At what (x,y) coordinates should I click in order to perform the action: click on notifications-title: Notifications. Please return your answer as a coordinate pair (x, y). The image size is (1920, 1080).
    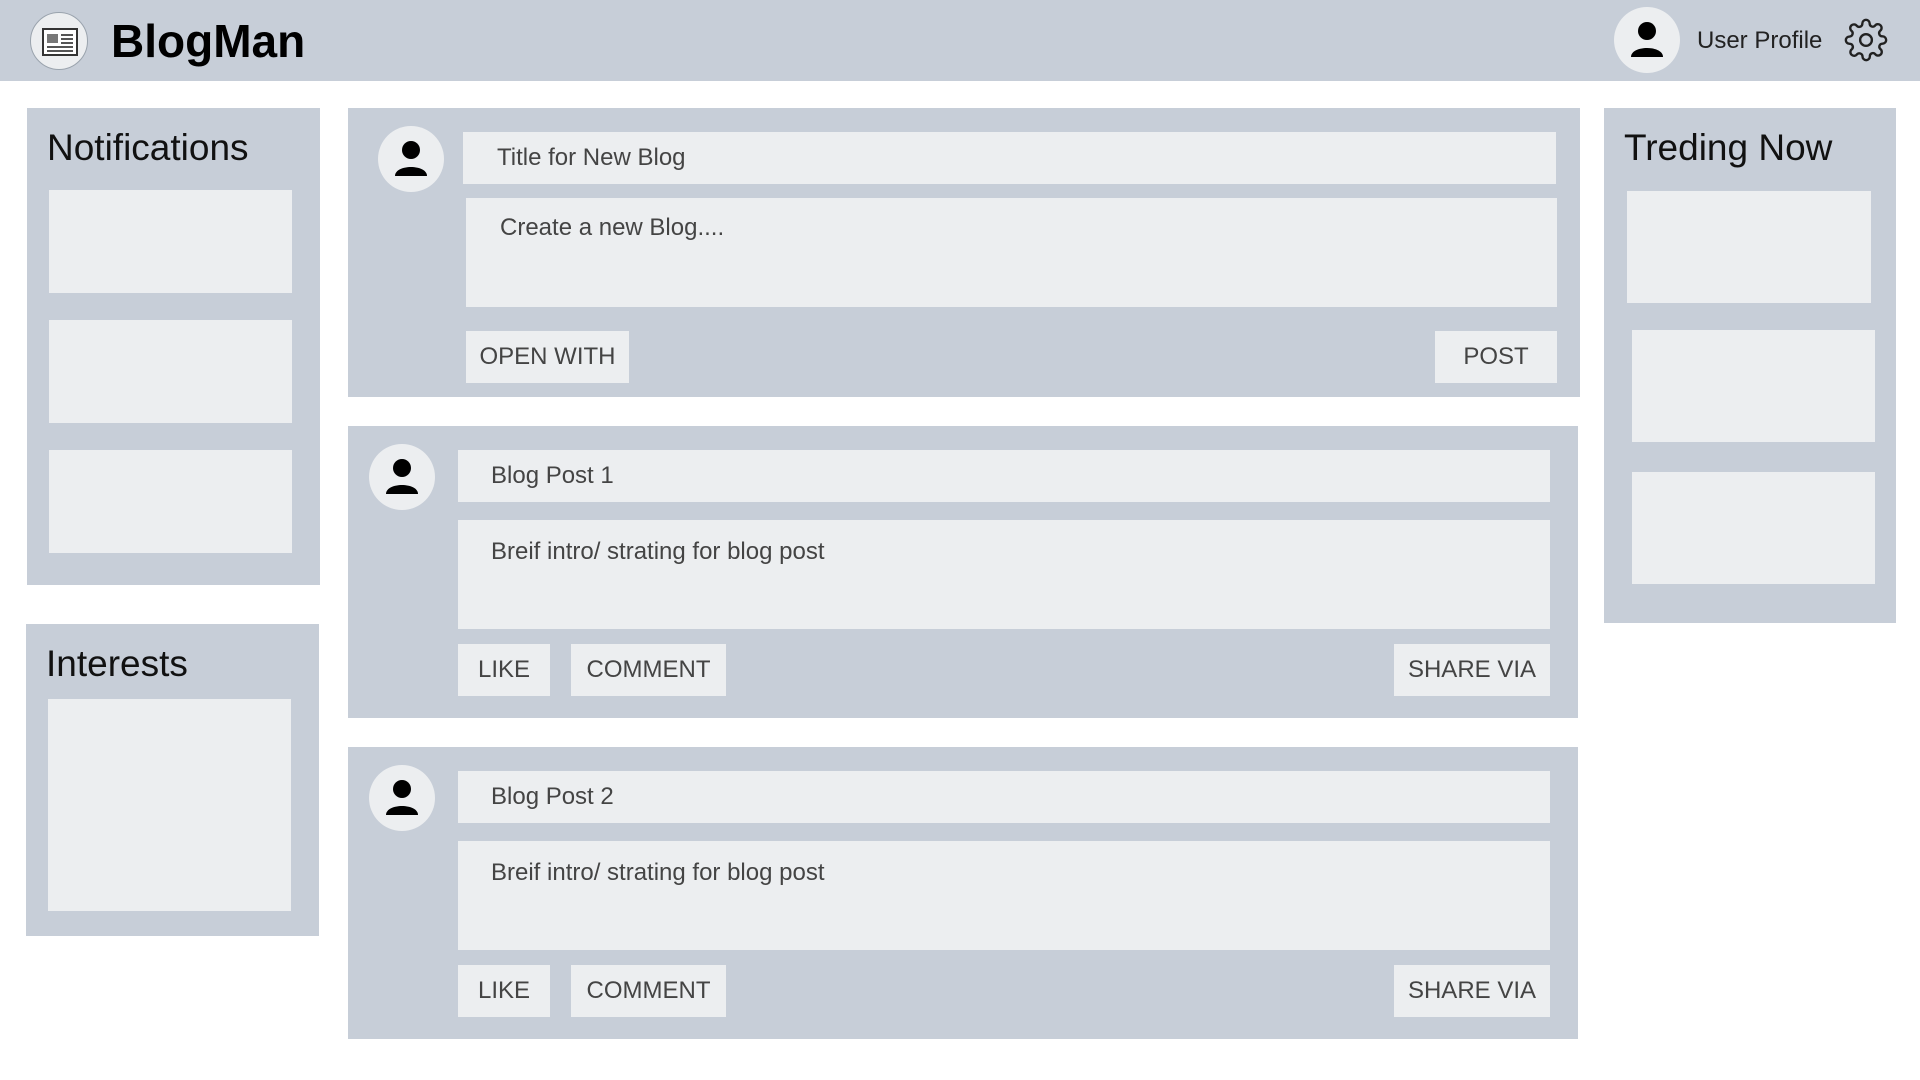
    Looking at the image, I should click on (148, 147).